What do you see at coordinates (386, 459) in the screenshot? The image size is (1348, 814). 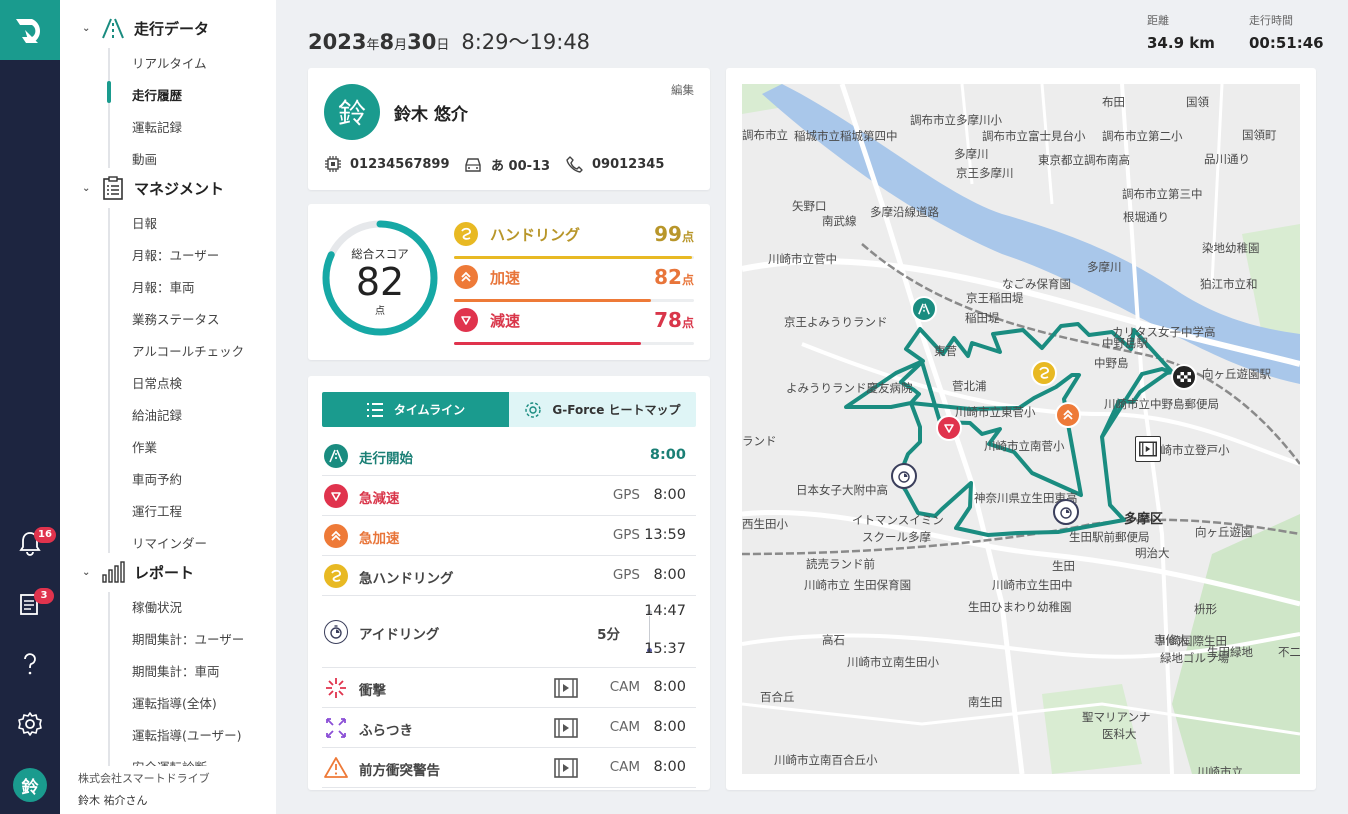 I see `event-name: 走行開始` at bounding box center [386, 459].